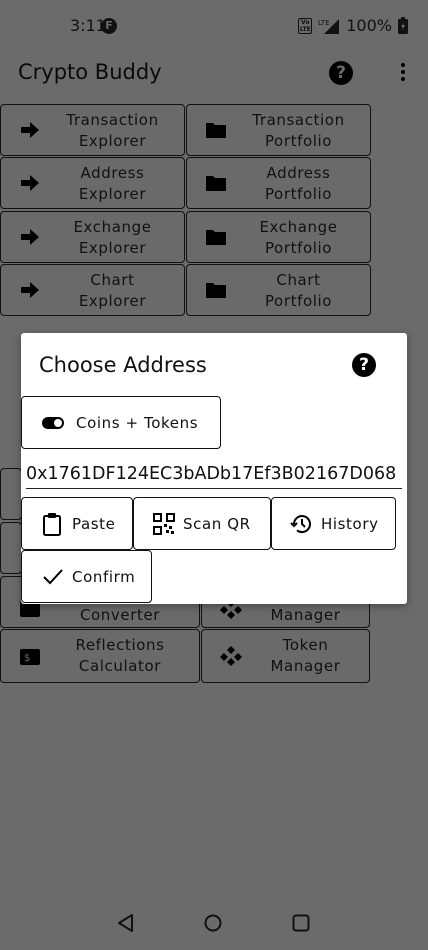 Image resolution: width=428 pixels, height=950 pixels. I want to click on toggle-icon, so click(53, 422).